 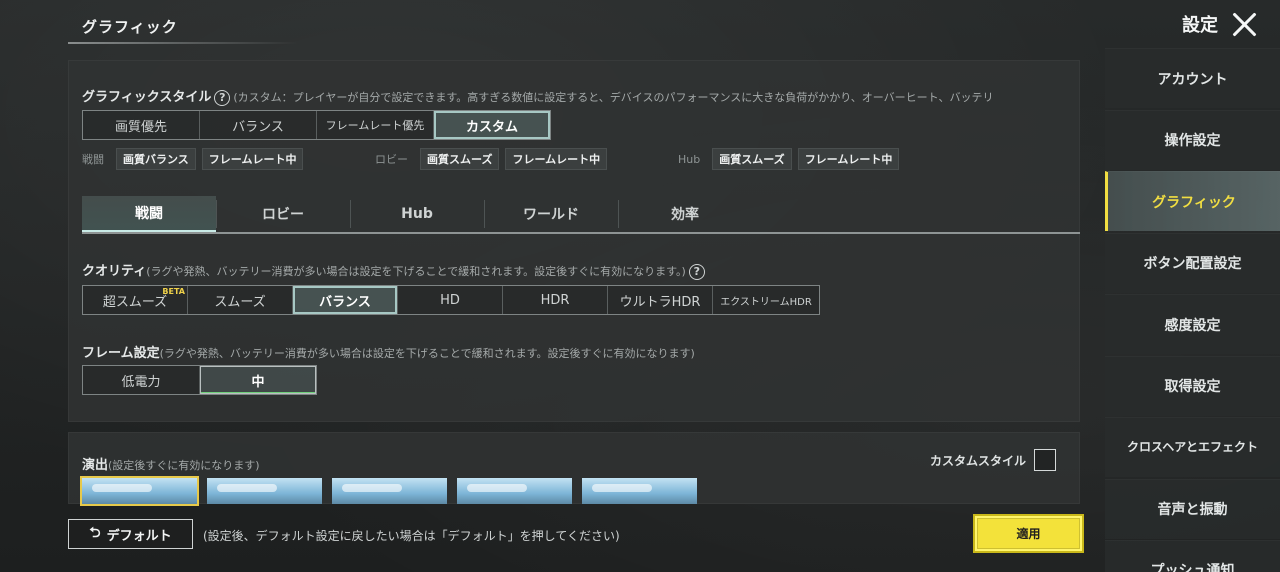 What do you see at coordinates (156, 159) in the screenshot?
I see `preset-quality-tag: 画質バランス` at bounding box center [156, 159].